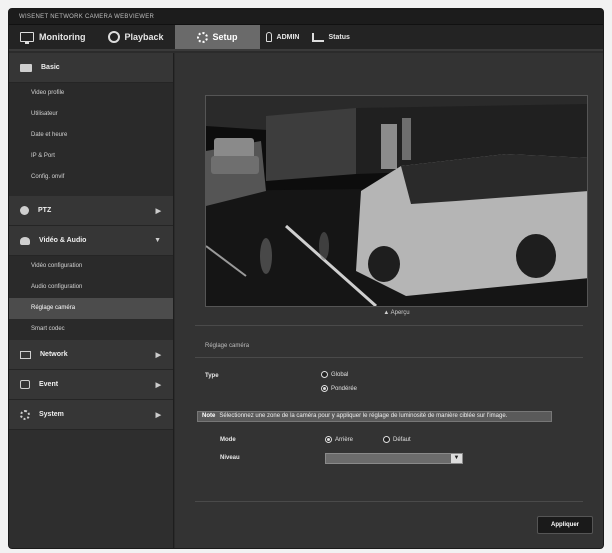 The image size is (612, 553). I want to click on video-audio-icon, so click(25, 240).